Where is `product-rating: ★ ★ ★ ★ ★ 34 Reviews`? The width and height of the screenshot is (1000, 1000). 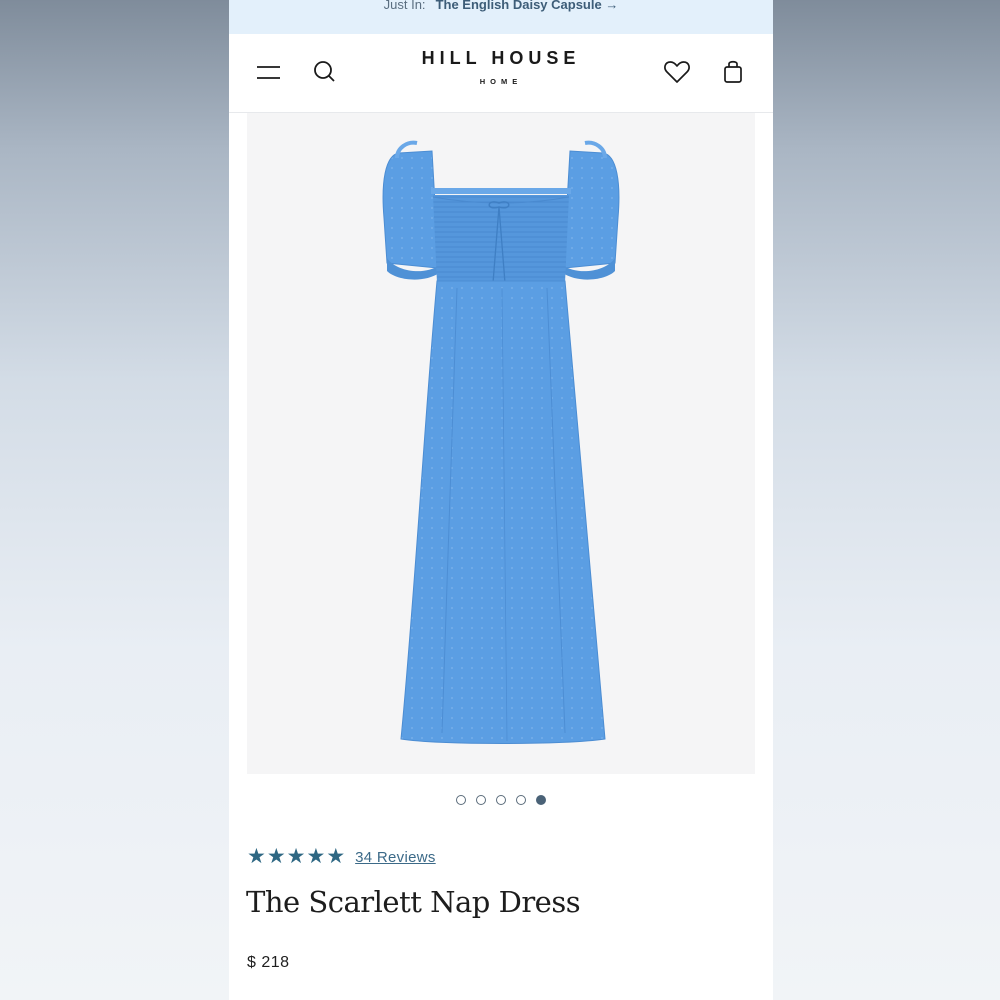
product-rating: ★ ★ ★ ★ ★ 34 Reviews is located at coordinates (341, 857).